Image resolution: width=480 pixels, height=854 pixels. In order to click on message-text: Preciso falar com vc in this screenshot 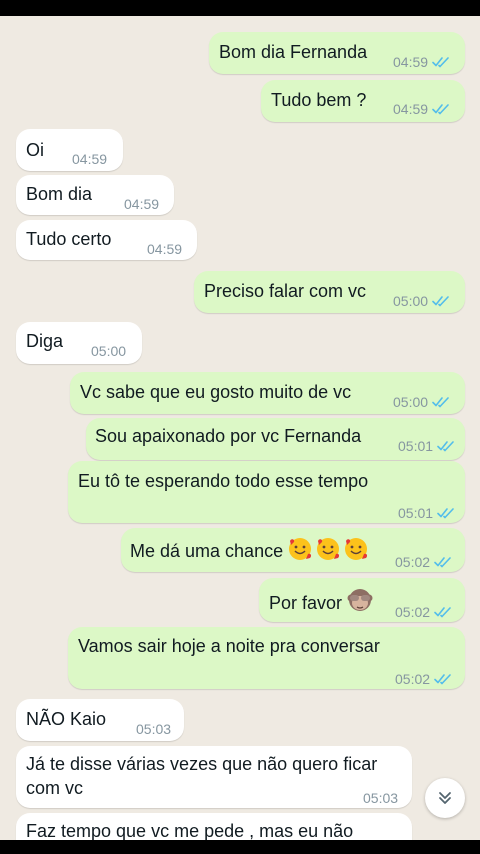, I will do `click(285, 291)`.